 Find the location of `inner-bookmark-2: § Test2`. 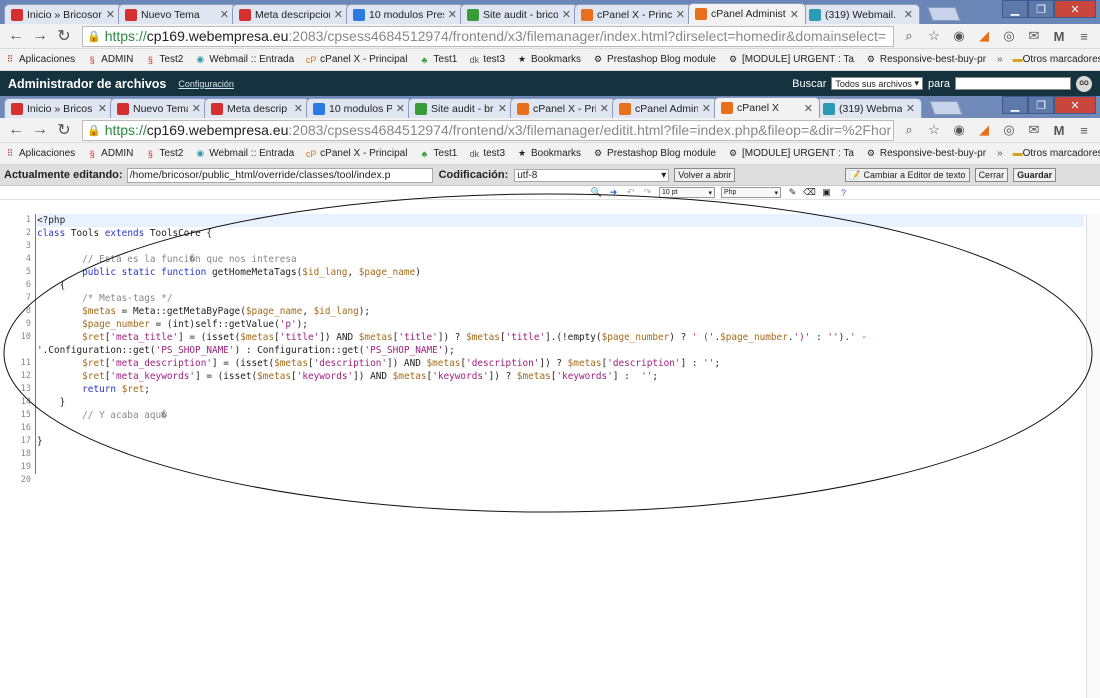

inner-bookmark-2: § Test2 is located at coordinates (163, 154).